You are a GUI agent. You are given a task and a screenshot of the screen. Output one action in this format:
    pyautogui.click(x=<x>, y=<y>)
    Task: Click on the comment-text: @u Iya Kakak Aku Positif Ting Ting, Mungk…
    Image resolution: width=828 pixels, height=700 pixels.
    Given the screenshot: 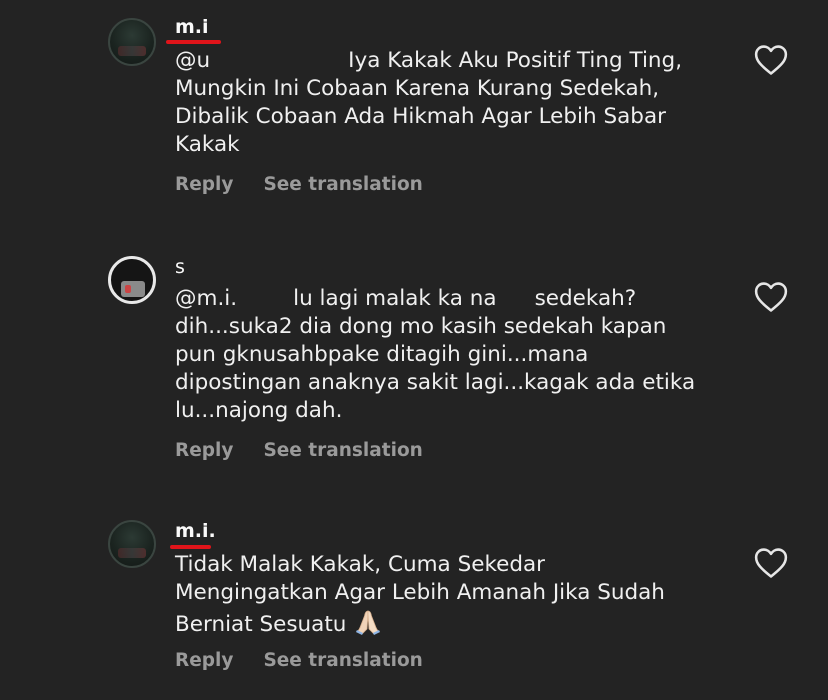 What is the action you would take?
    pyautogui.click(x=429, y=102)
    